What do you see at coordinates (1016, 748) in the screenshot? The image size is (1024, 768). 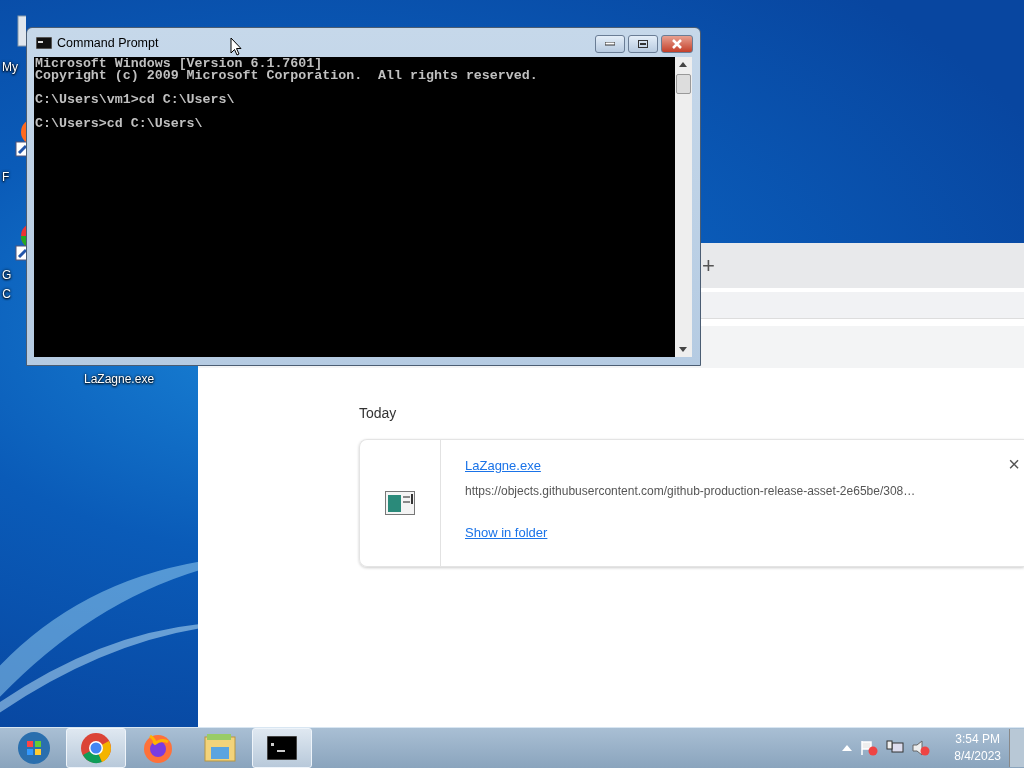 I see `show-desktop-button` at bounding box center [1016, 748].